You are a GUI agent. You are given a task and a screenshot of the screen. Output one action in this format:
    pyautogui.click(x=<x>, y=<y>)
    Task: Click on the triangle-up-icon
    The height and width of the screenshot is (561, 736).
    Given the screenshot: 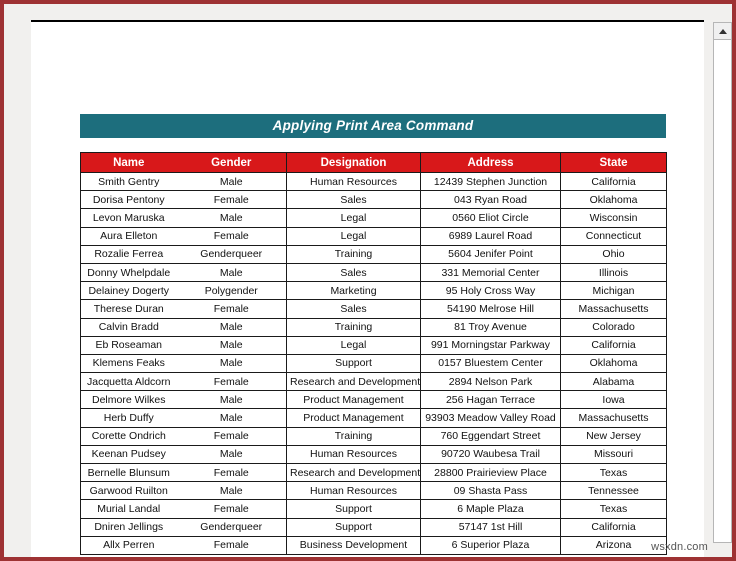 What is the action you would take?
    pyautogui.click(x=722, y=31)
    